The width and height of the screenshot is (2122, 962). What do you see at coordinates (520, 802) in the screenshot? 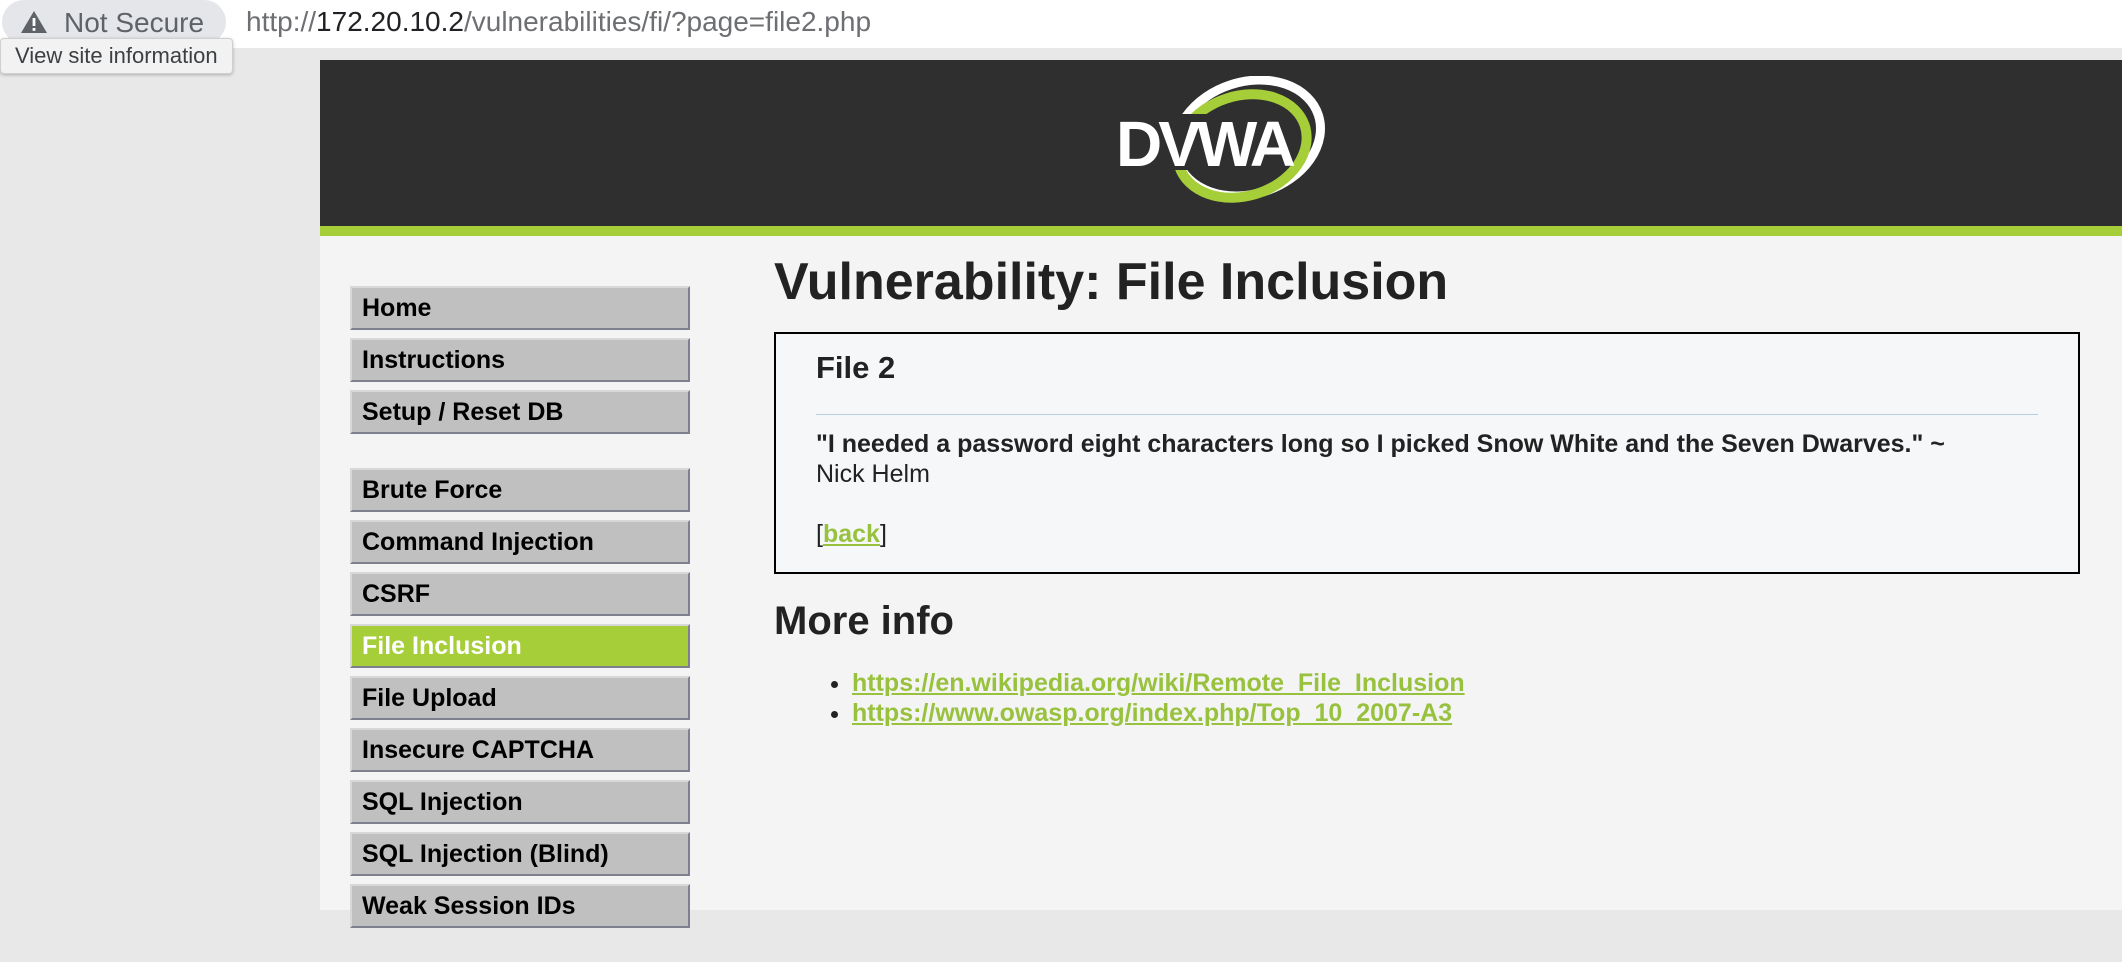
I see `menu-item-sql-injection: SQL Injection` at bounding box center [520, 802].